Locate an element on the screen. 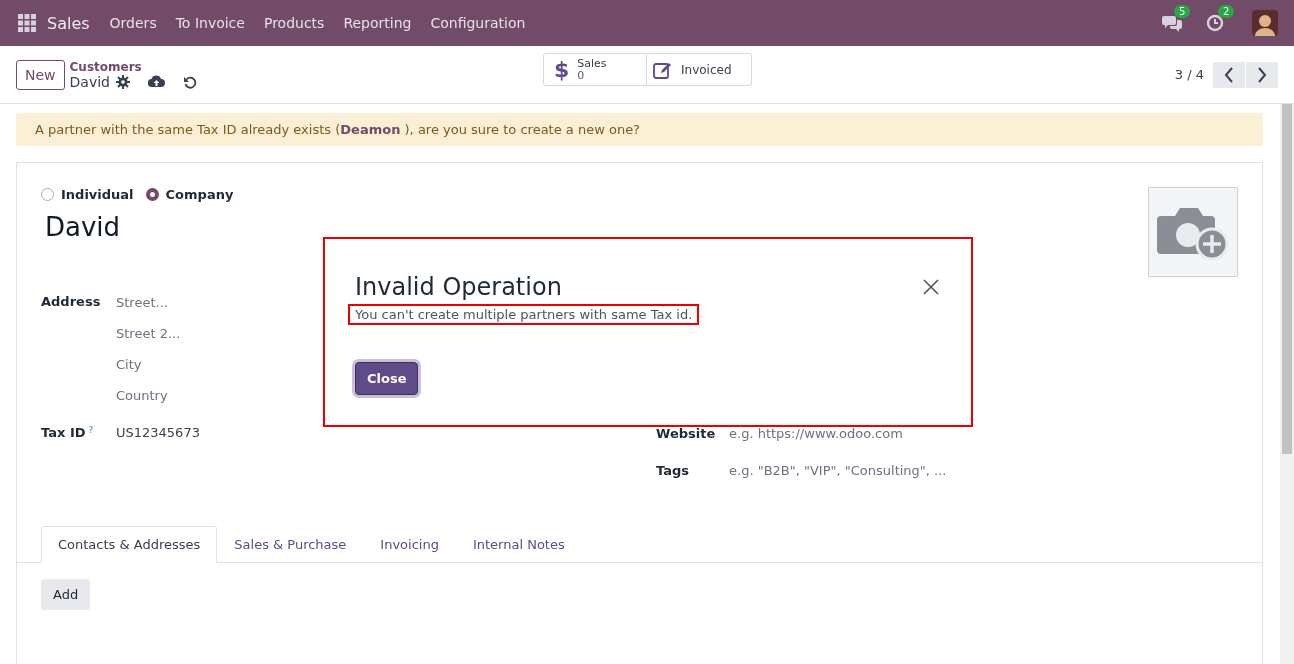  edit-icon is located at coordinates (663, 69).